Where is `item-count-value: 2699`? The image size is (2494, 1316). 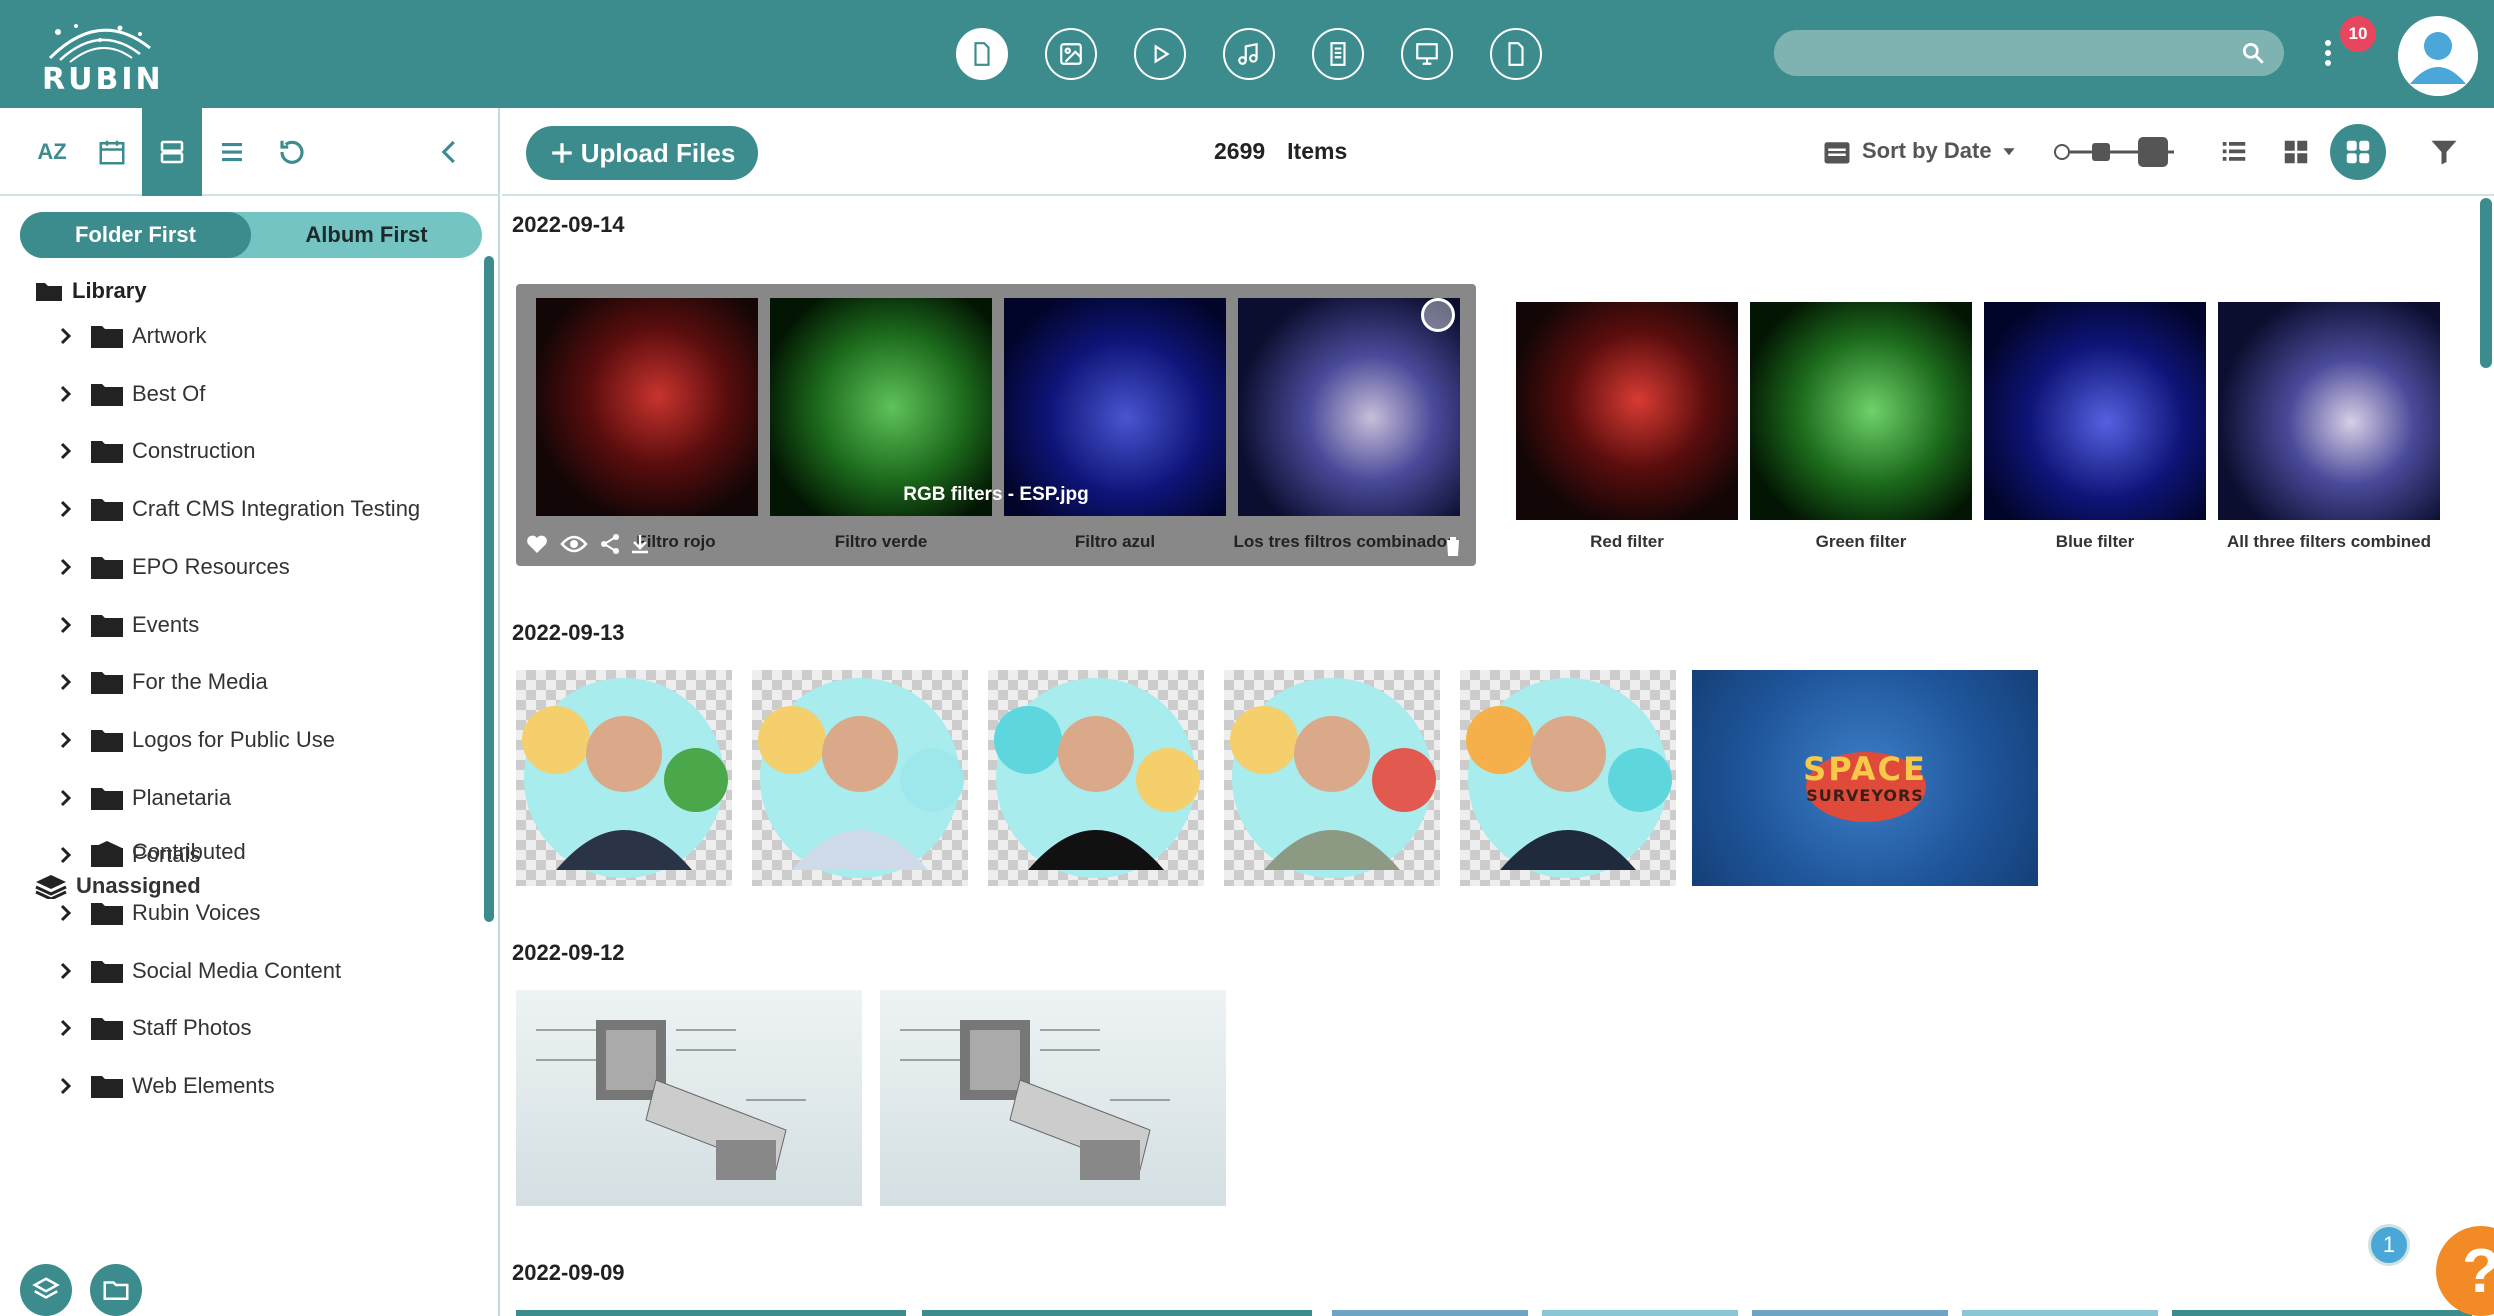 item-count-value: 2699 is located at coordinates (1240, 151).